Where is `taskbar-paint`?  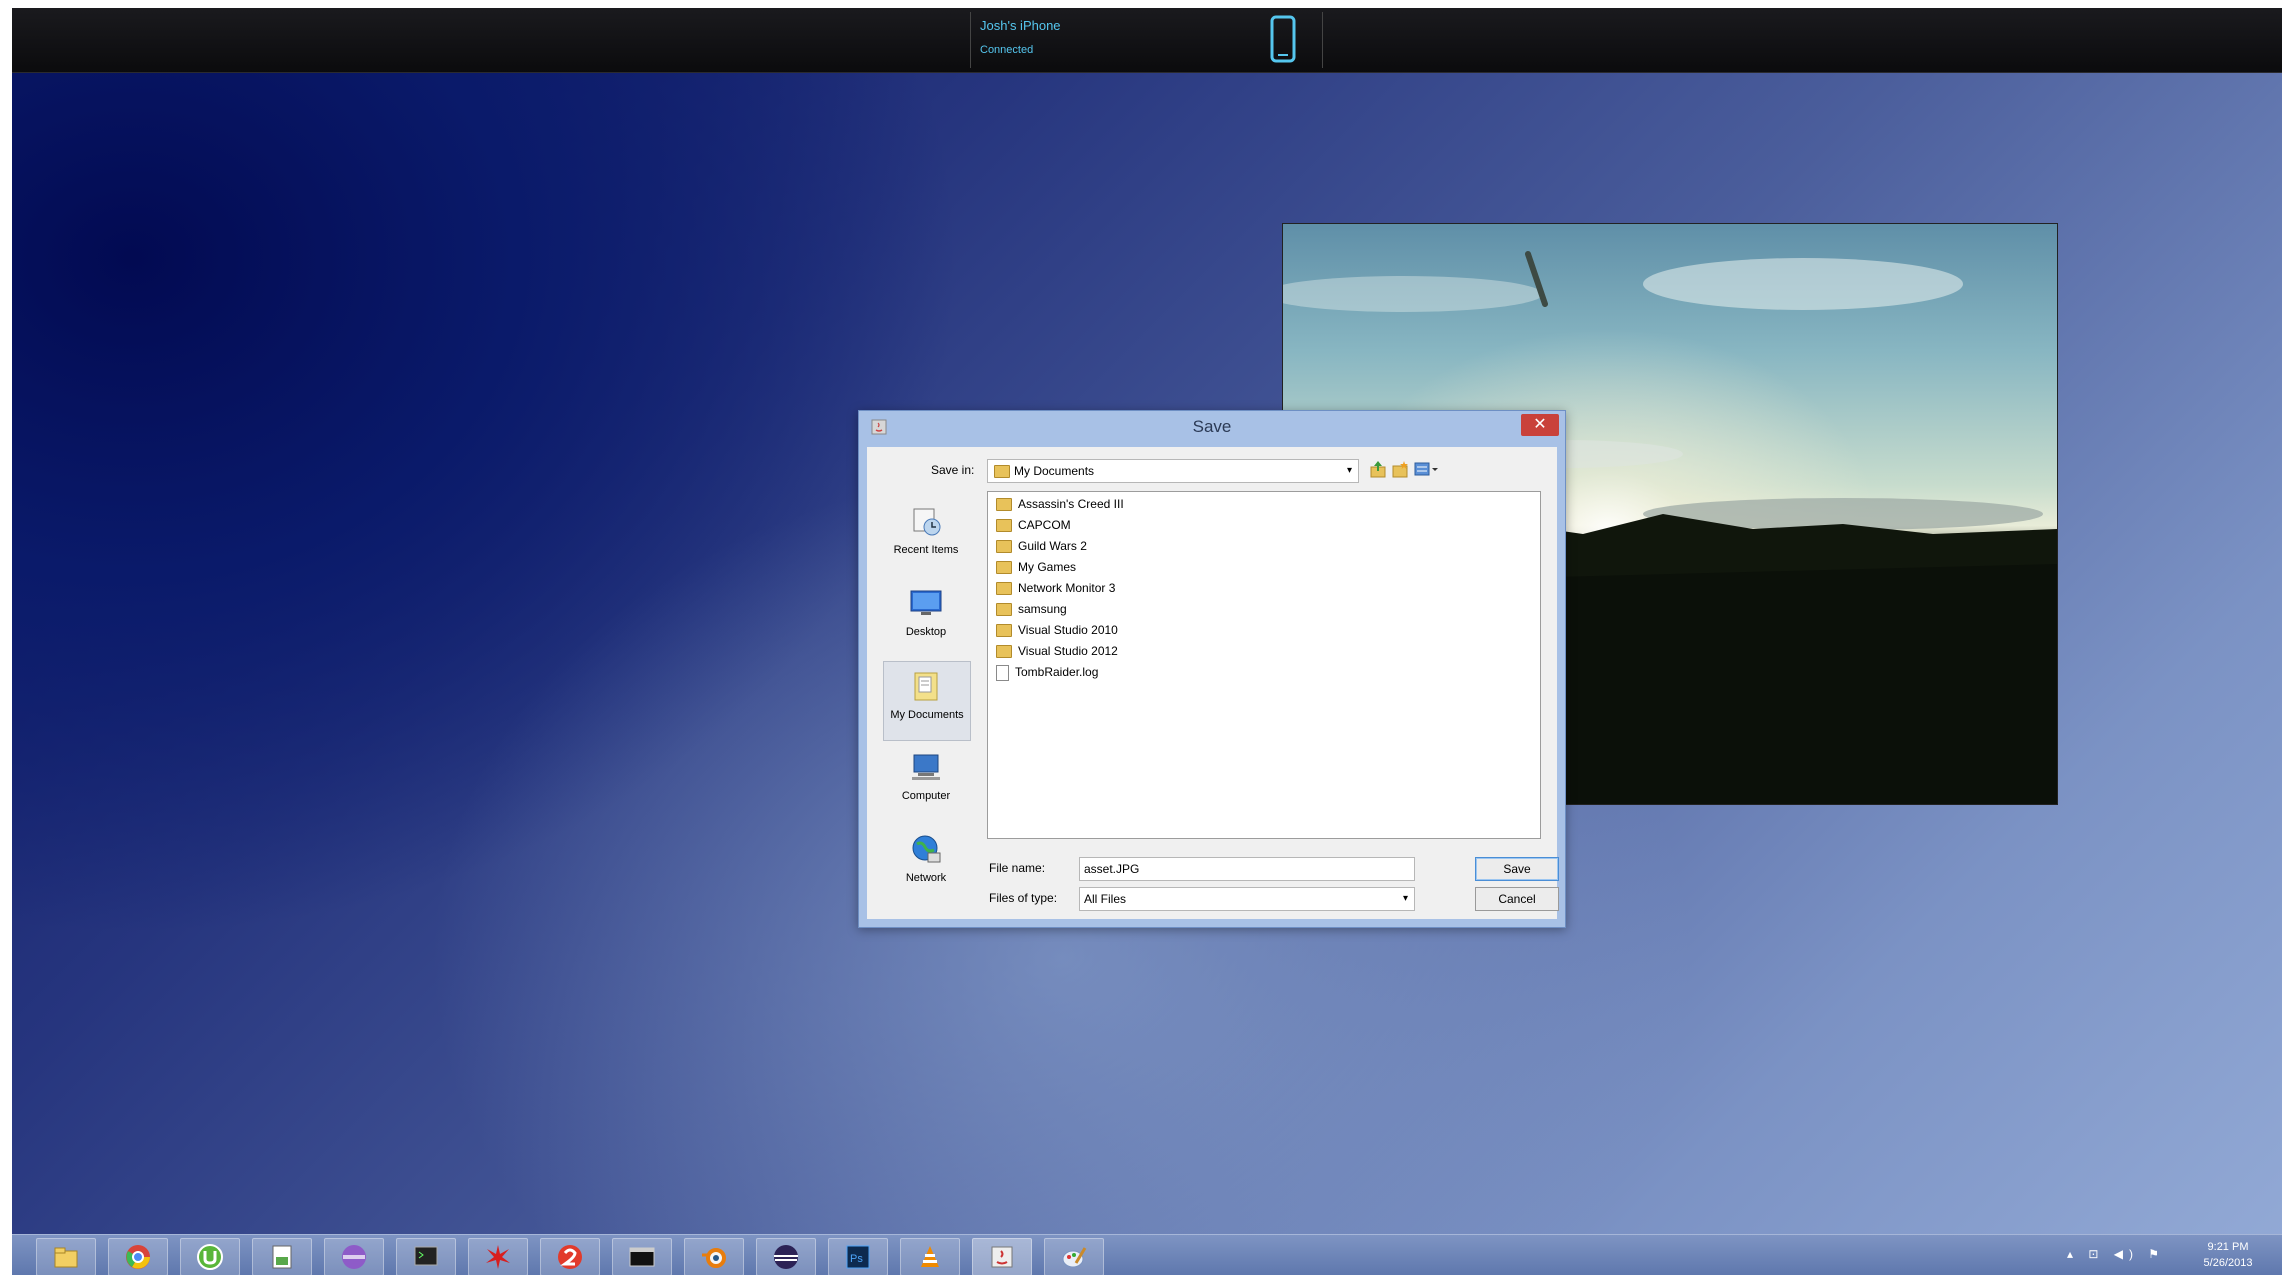
taskbar-paint is located at coordinates (1074, 1256).